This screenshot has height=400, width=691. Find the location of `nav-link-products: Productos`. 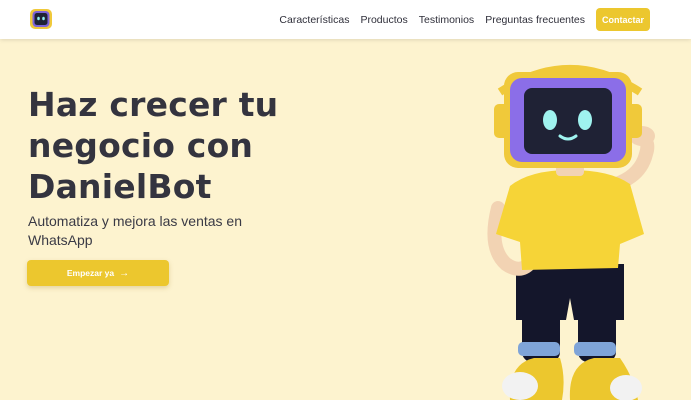

nav-link-products: Productos is located at coordinates (383, 20).